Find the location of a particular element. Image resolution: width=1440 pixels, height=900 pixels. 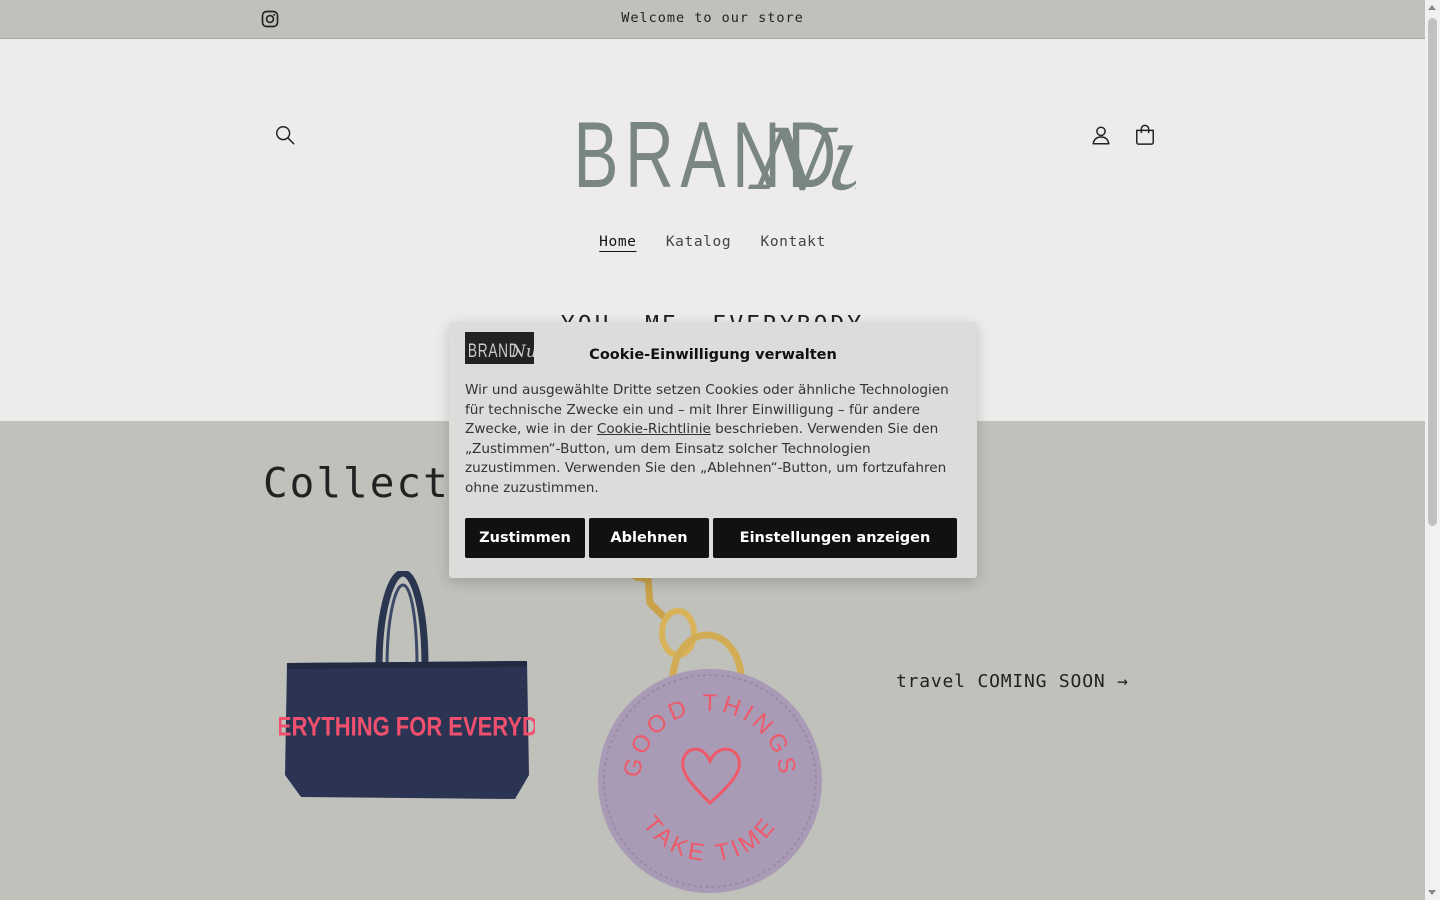

cart-icon is located at coordinates (1145, 135).